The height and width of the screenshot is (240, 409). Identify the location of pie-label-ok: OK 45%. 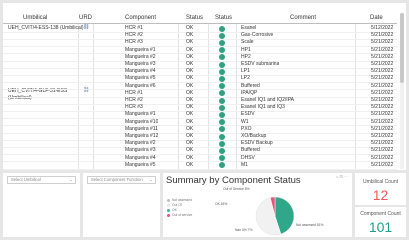
(221, 204).